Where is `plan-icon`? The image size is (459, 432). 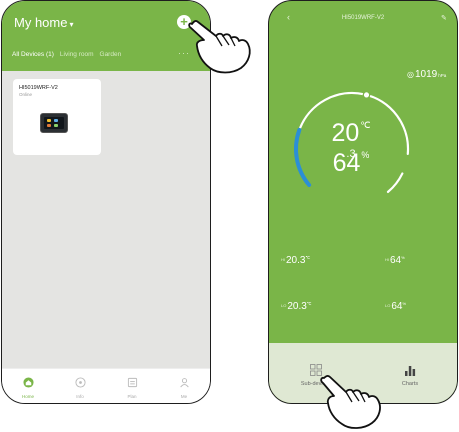
plan-icon is located at coordinates (132, 382).